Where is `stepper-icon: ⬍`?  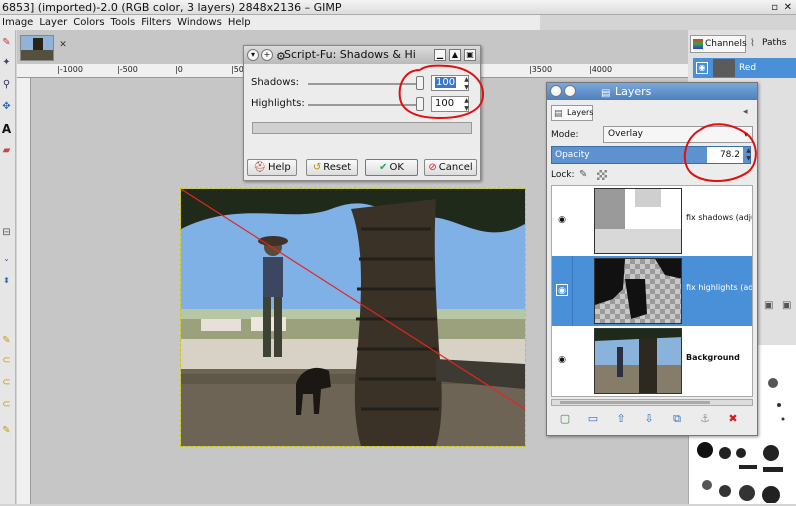
stepper-icon: ⬍ is located at coordinates (6, 281).